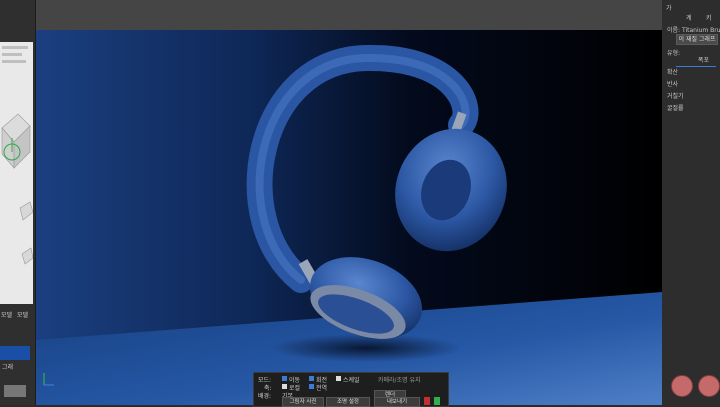  I want to click on scene-panel: 모델 모델 그래, so click(18, 202).